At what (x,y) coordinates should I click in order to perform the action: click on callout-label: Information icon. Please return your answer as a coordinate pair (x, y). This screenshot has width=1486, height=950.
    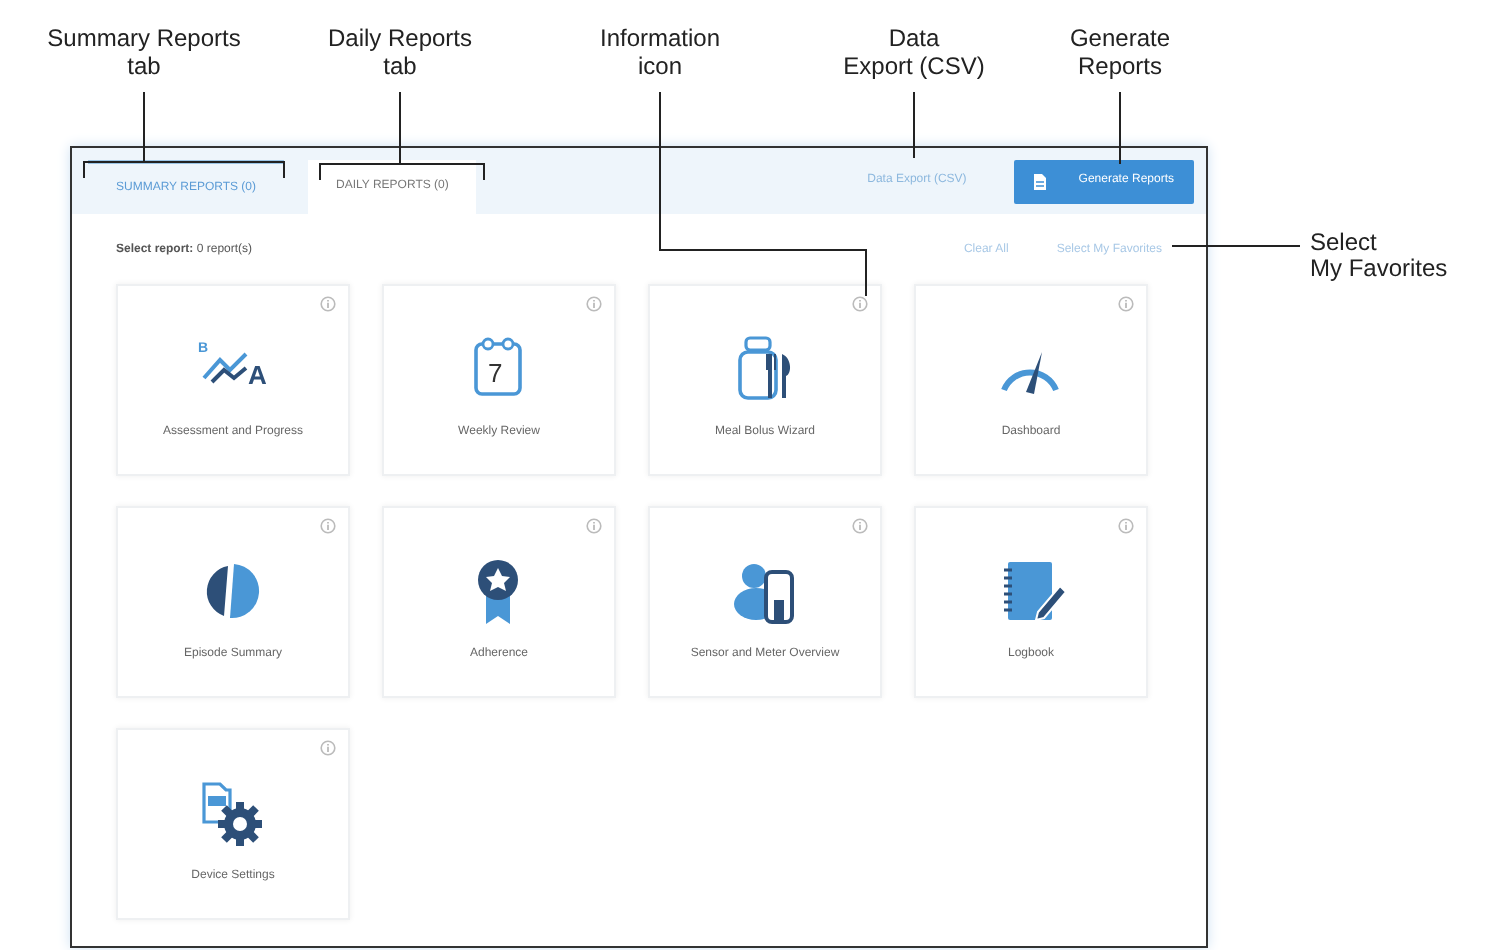
    Looking at the image, I should click on (660, 52).